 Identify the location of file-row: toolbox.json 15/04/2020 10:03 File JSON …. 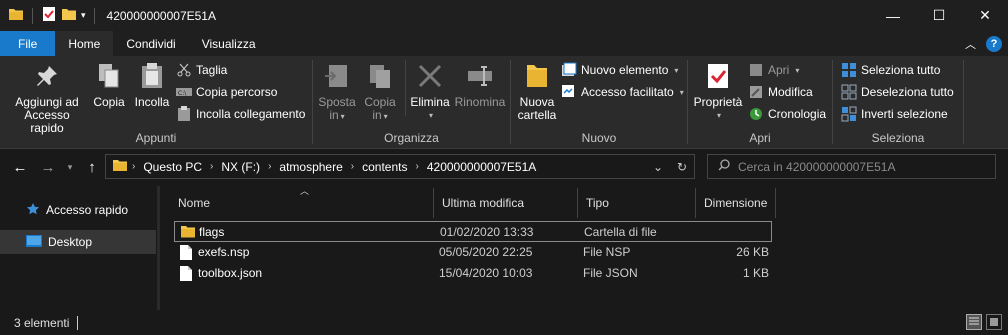
(473, 273).